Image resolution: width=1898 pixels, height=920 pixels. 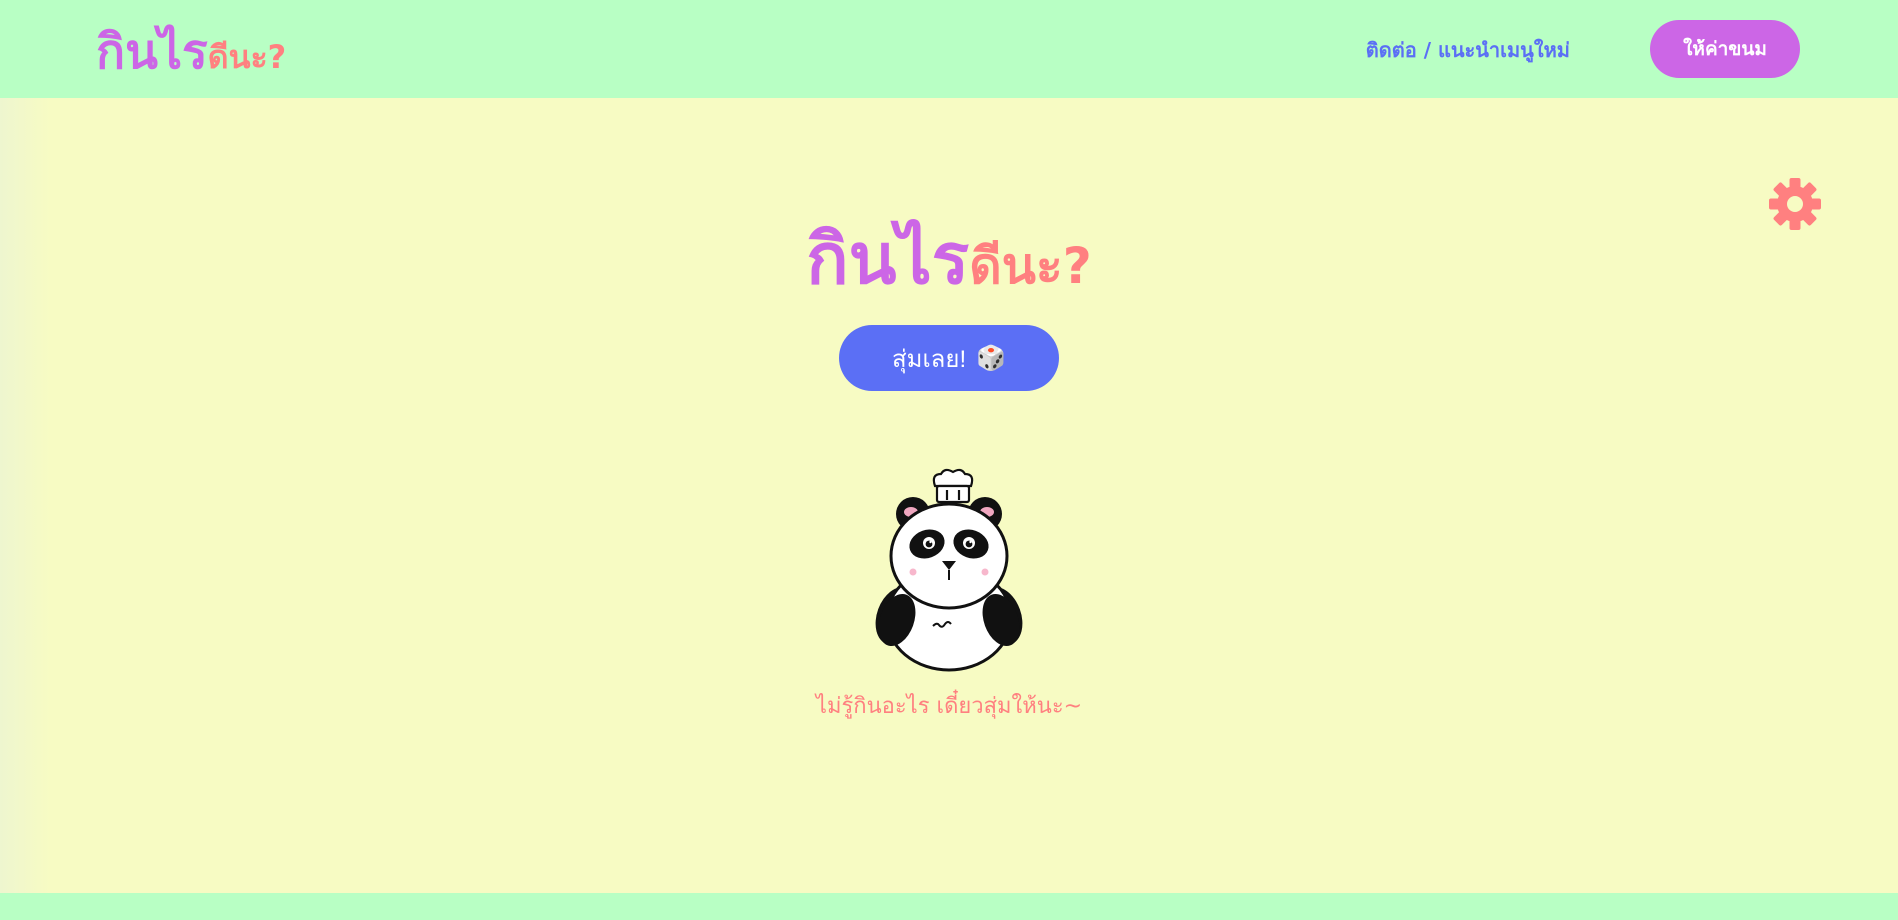 I want to click on hero-title: กินไรดีนะ?, so click(x=949, y=258).